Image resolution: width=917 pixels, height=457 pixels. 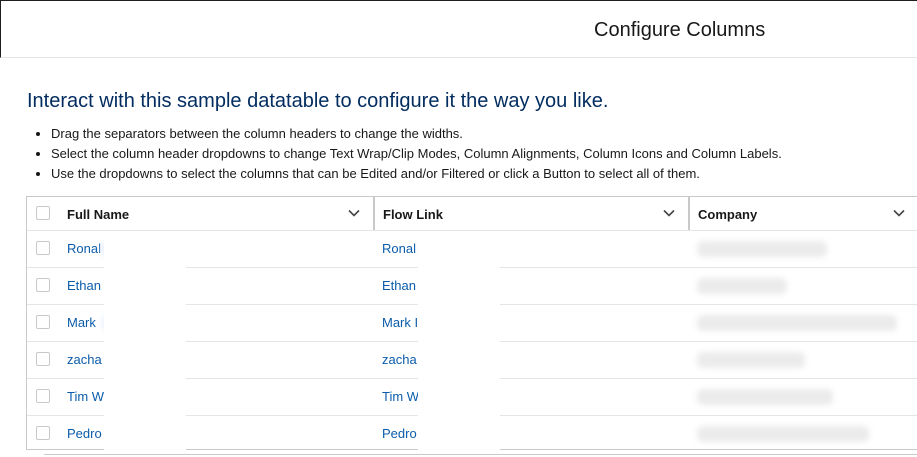 I want to click on table-header: Full Name Flow Link Company, so click(x=472, y=214).